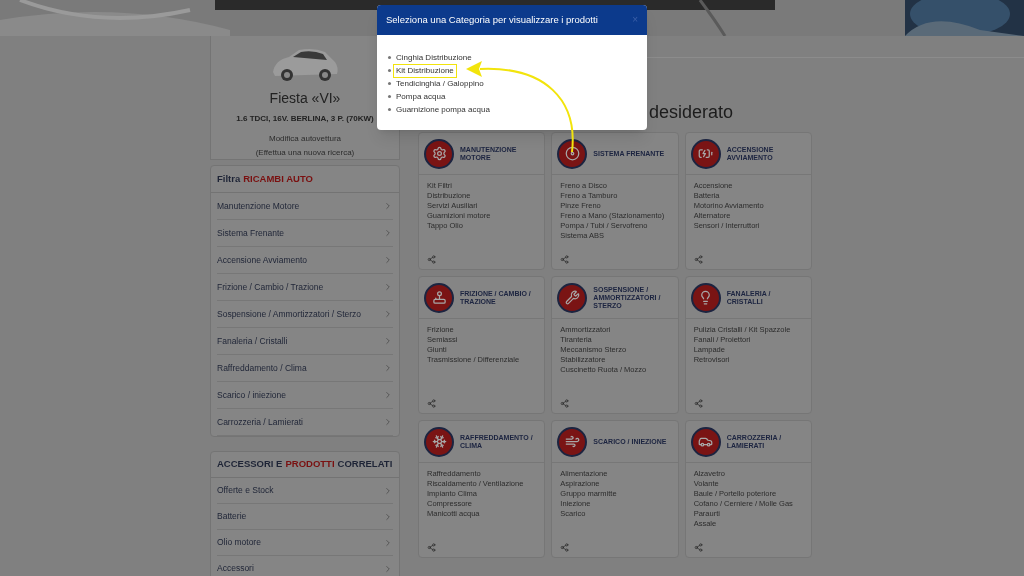  Describe the element at coordinates (706, 153) in the screenshot. I see `battery-icon` at that location.